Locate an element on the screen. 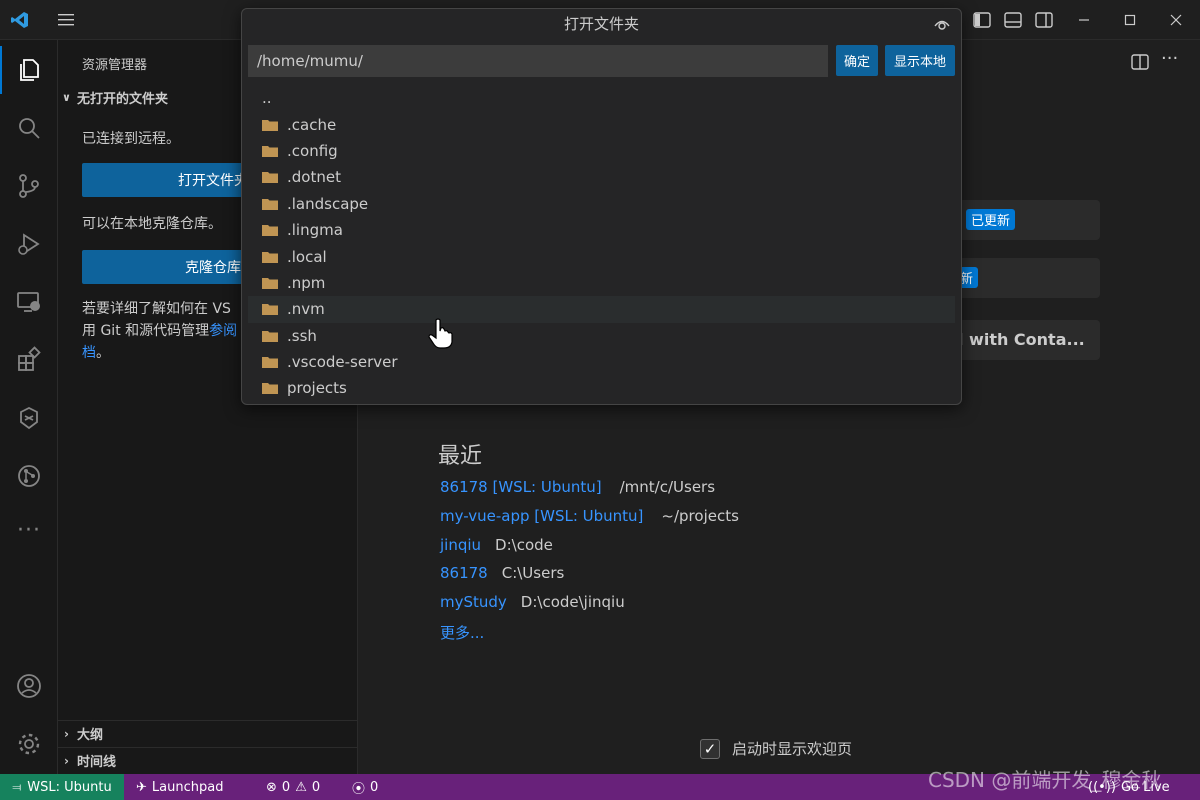  list-item: .npm is located at coordinates (601, 283).